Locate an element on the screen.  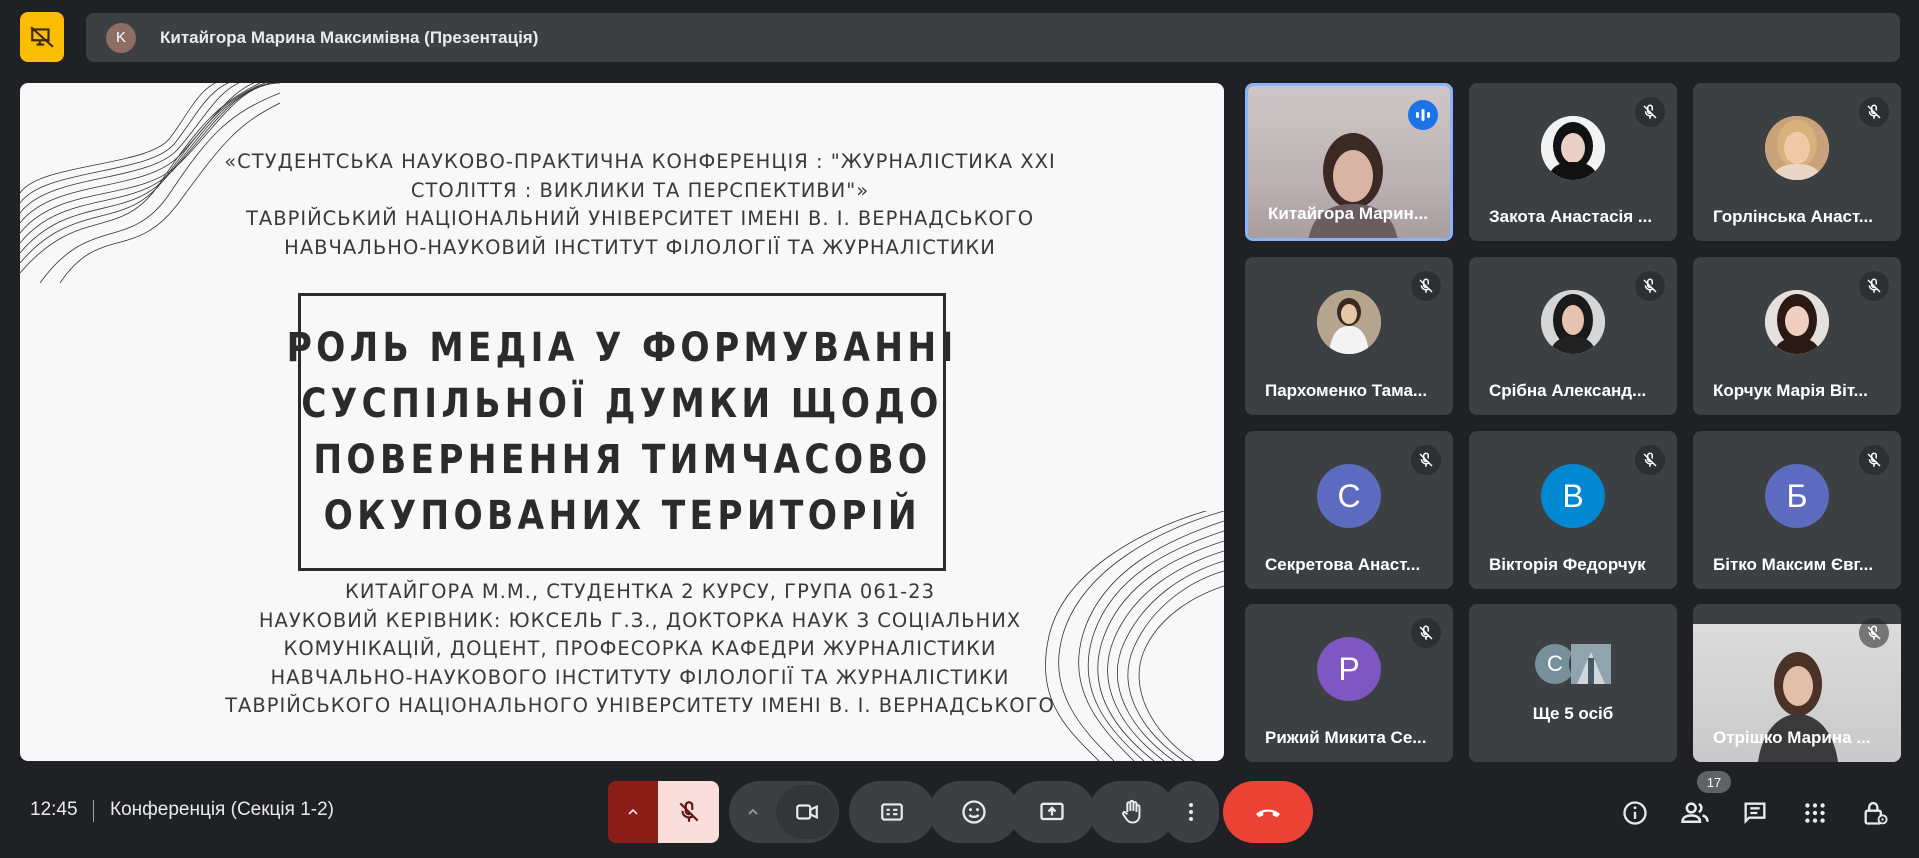
activities-button is located at coordinates (1815, 813).